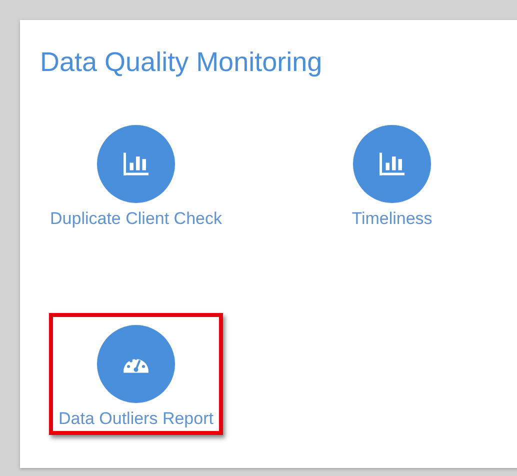 The width and height of the screenshot is (517, 476). What do you see at coordinates (136, 419) in the screenshot?
I see `tile-label: Data Outliers Report` at bounding box center [136, 419].